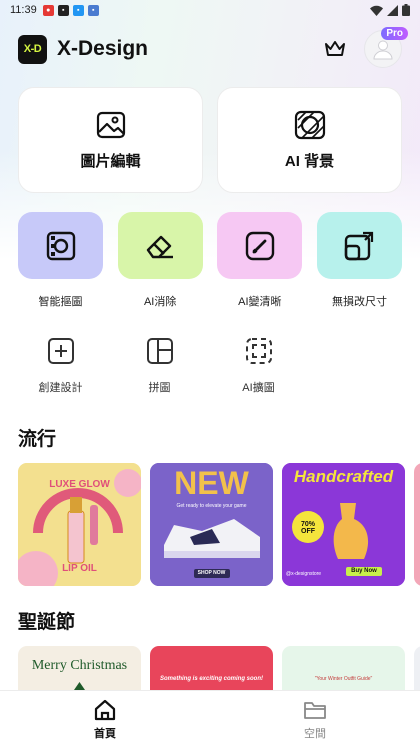 The height and width of the screenshot is (747, 420). I want to click on ai-enhance-tool: AI變清晰, so click(260, 260).